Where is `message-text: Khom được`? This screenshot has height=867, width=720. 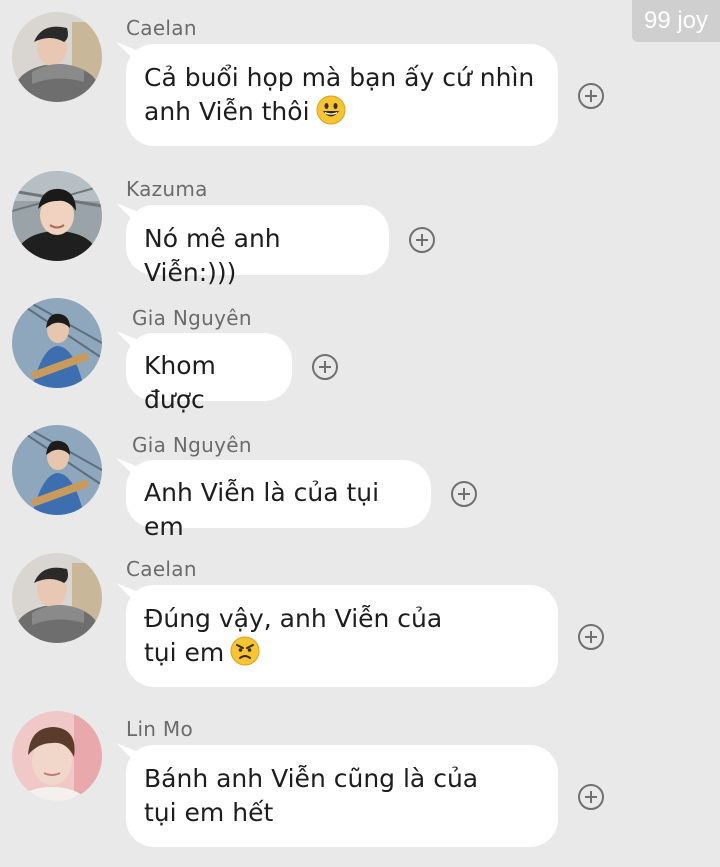 message-text: Khom được is located at coordinates (180, 382).